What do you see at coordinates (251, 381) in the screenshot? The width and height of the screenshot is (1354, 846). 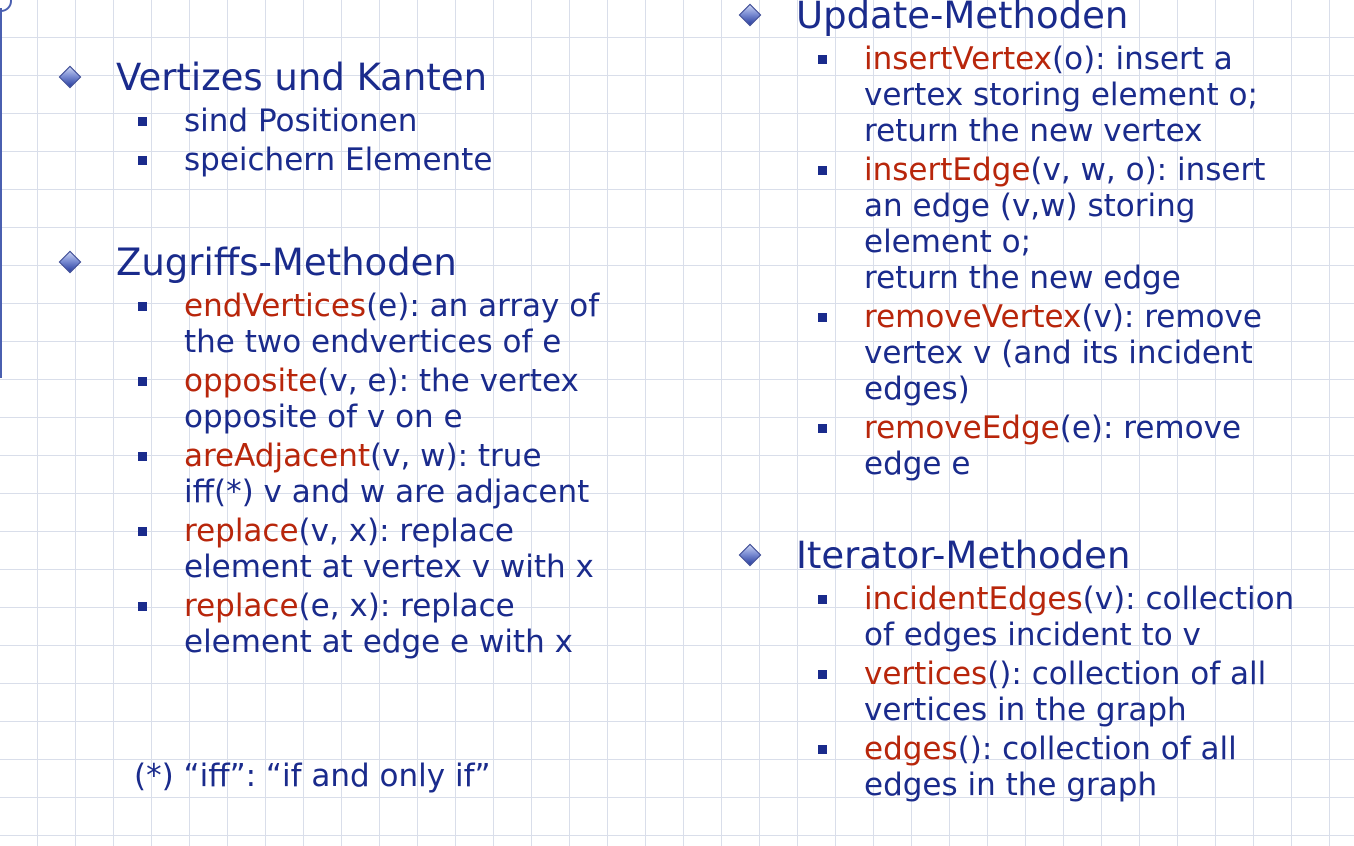 I see `method-name: opposite` at bounding box center [251, 381].